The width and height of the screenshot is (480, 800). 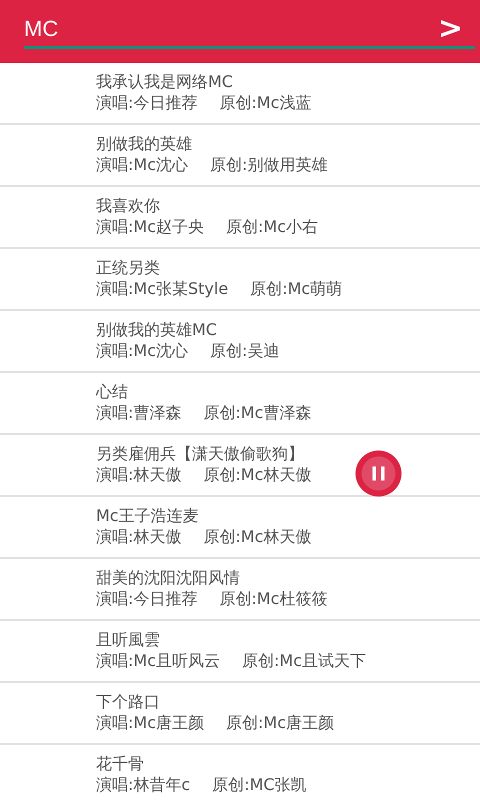 What do you see at coordinates (112, 391) in the screenshot?
I see `song-title: 心结` at bounding box center [112, 391].